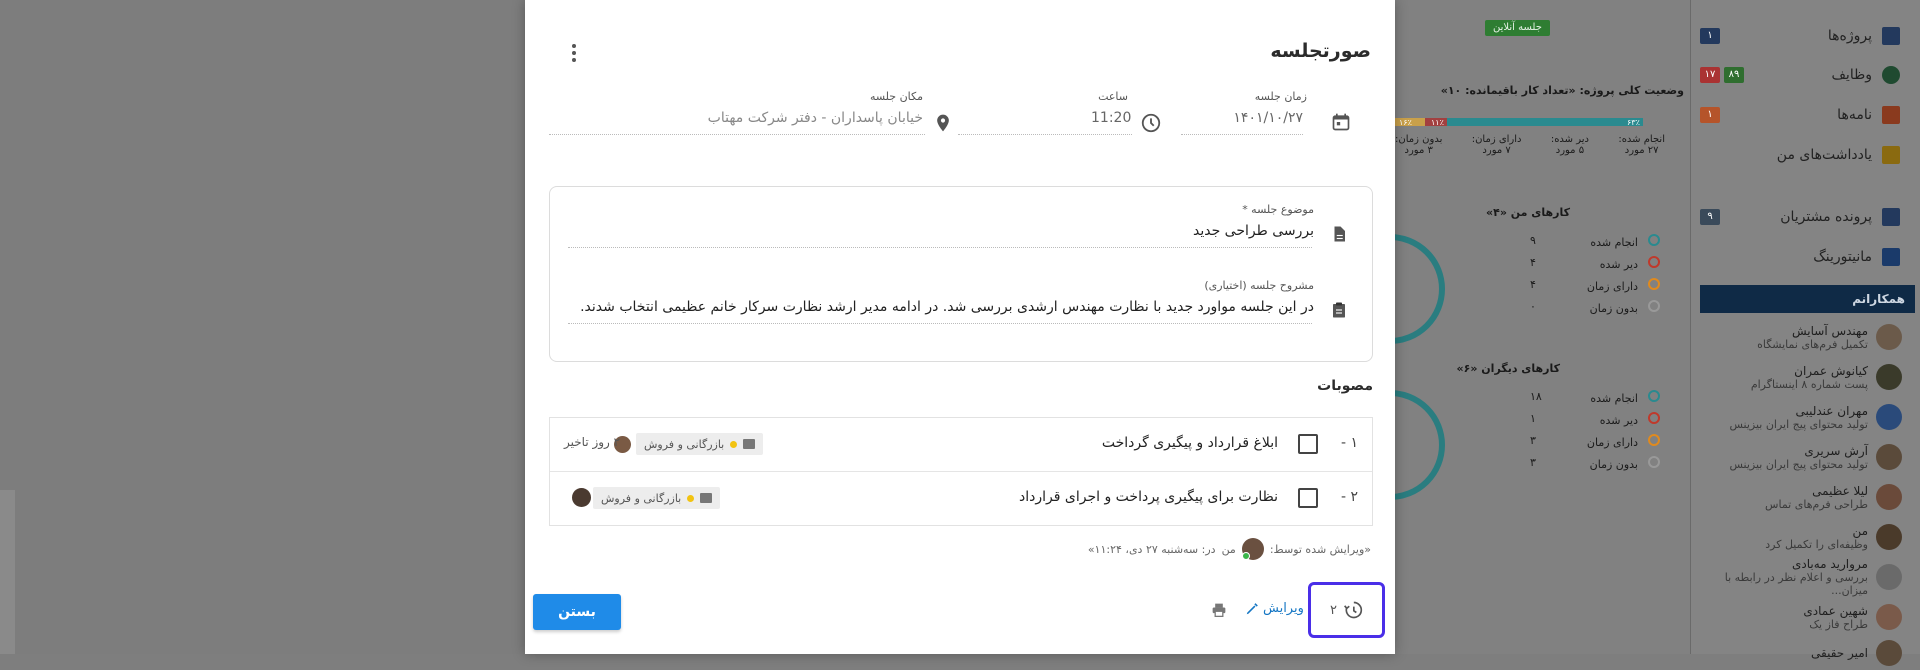 This screenshot has height=670, width=1920. What do you see at coordinates (1151, 549) in the screenshot?
I see `edited-at: در: سه‌شنبه ۲۷ دی، ۱۱:۲۴»` at bounding box center [1151, 549].